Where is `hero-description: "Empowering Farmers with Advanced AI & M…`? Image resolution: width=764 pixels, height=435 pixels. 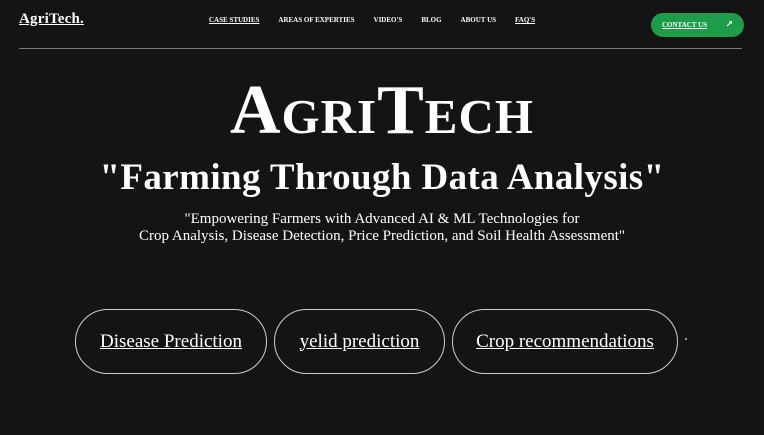
hero-description: "Empowering Farmers with Advanced AI & M… is located at coordinates (382, 228).